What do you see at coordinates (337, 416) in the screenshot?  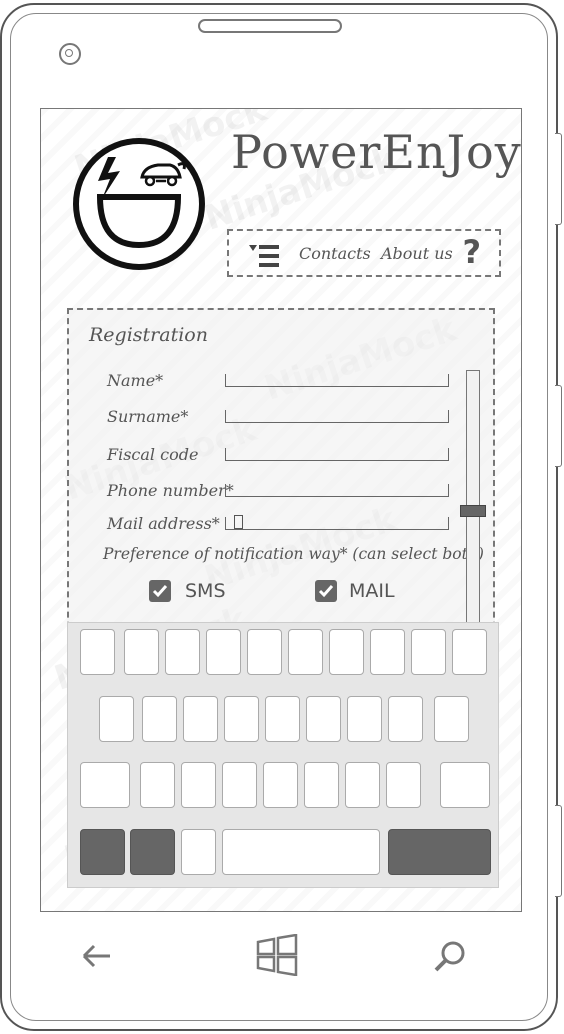 I see `surname-field` at bounding box center [337, 416].